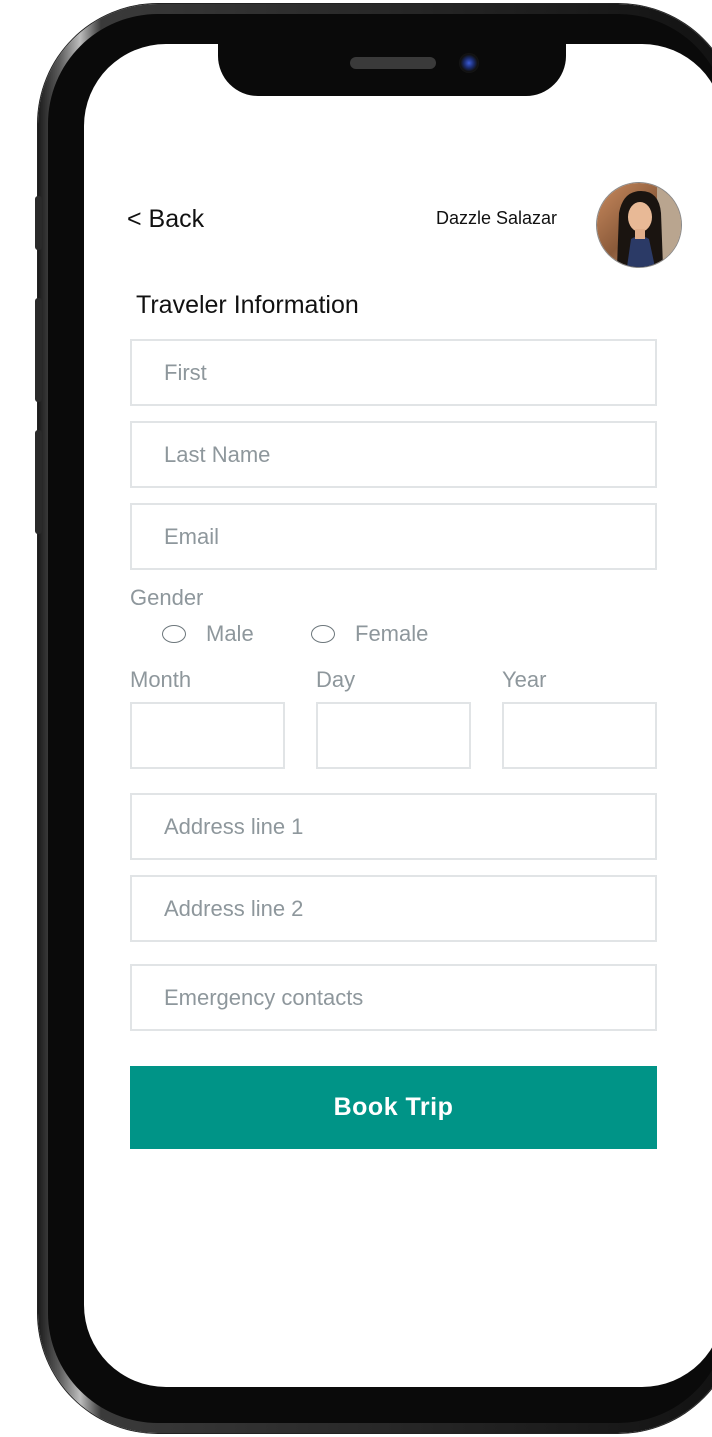 The width and height of the screenshot is (712, 1437). I want to click on gender-male-label: Male, so click(230, 633).